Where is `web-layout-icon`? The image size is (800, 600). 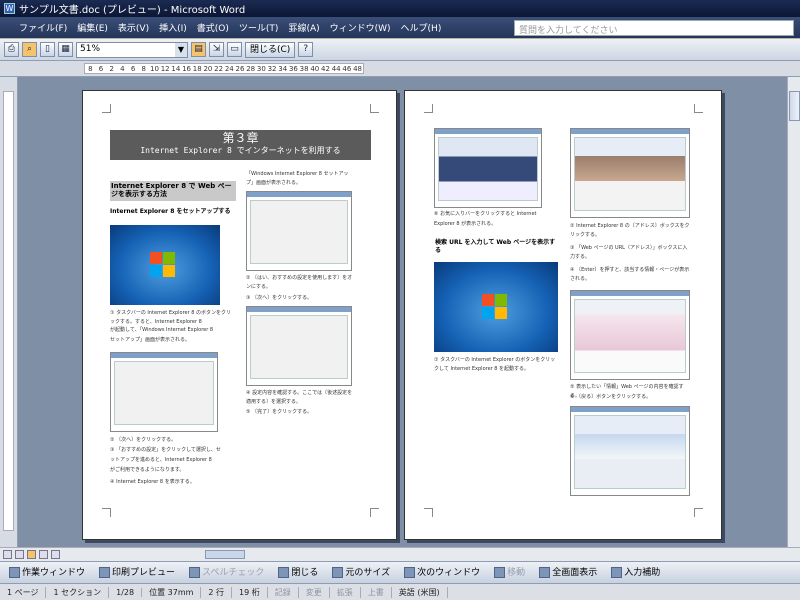 web-layout-icon is located at coordinates (19, 554).